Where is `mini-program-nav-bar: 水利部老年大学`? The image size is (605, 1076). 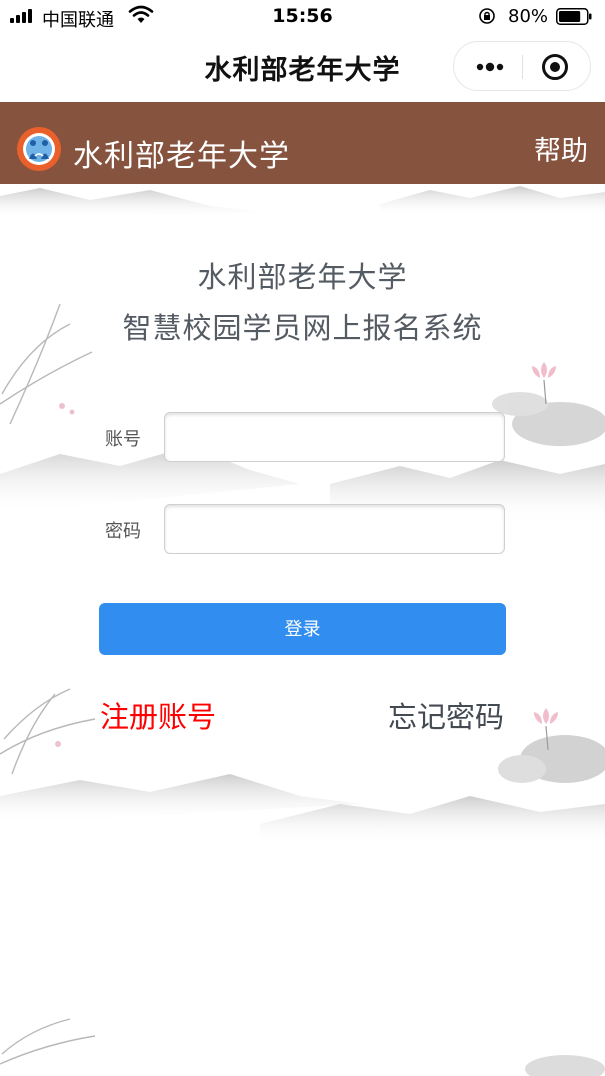 mini-program-nav-bar: 水利部老年大学 is located at coordinates (302, 68).